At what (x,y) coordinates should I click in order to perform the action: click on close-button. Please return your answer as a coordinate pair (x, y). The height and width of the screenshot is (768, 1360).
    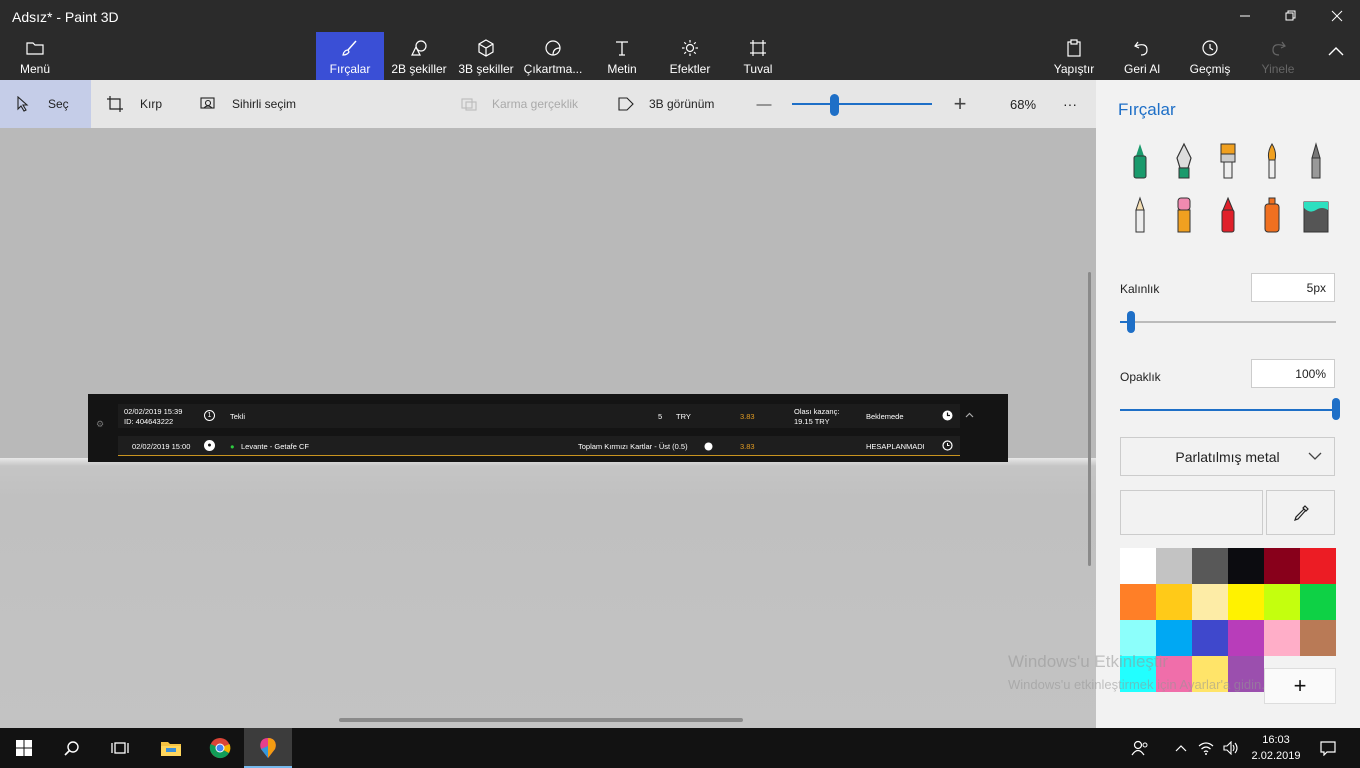
    Looking at the image, I should click on (1337, 16).